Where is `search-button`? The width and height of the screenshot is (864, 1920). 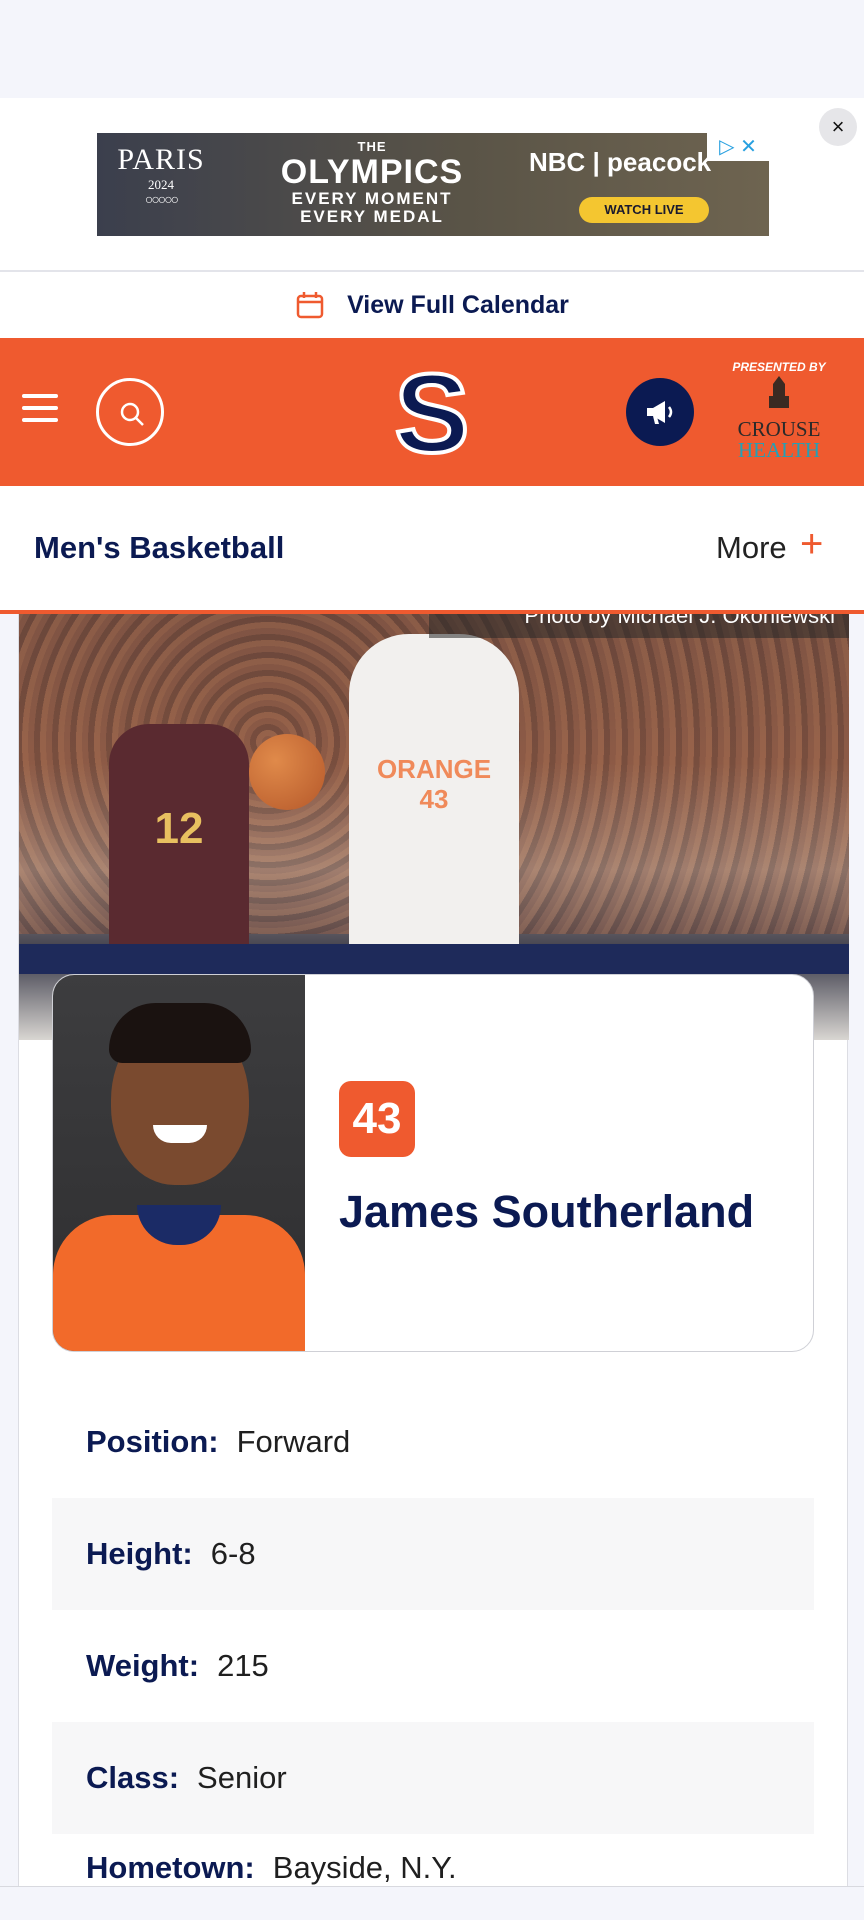 search-button is located at coordinates (130, 412).